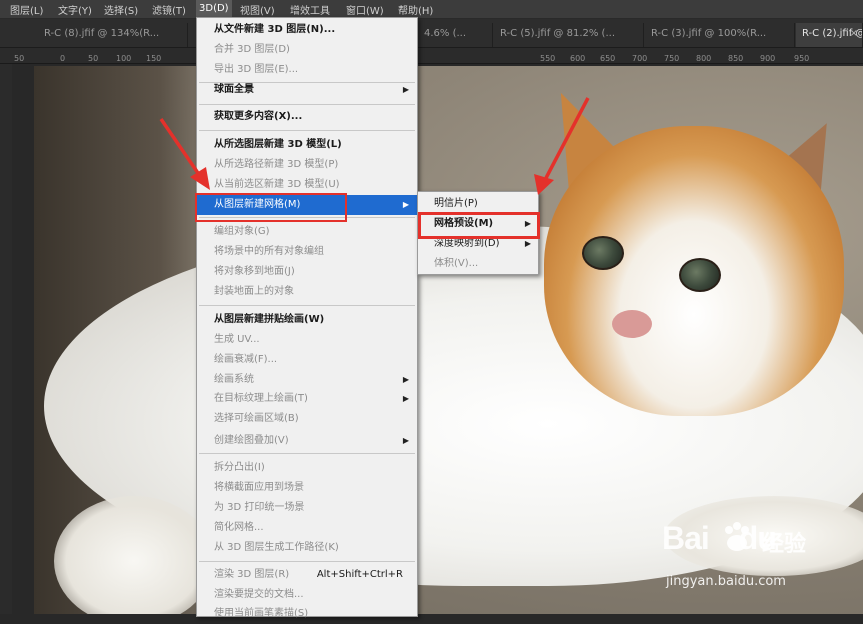 This screenshot has width=863, height=624. What do you see at coordinates (762, 565) in the screenshot?
I see `baidu-jingyan-watermark: Bai du 经验 jingyan.baidu.com` at bounding box center [762, 565].